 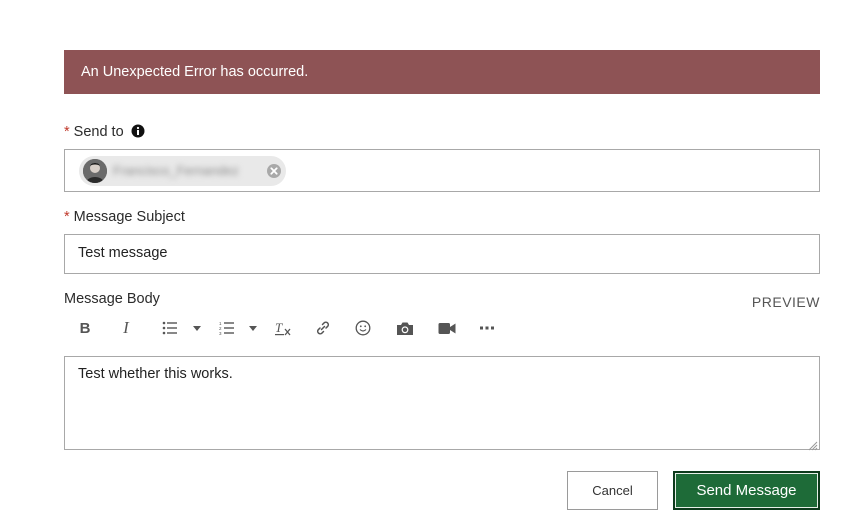 I want to click on subject-label: * Message Subject, so click(x=124, y=217).